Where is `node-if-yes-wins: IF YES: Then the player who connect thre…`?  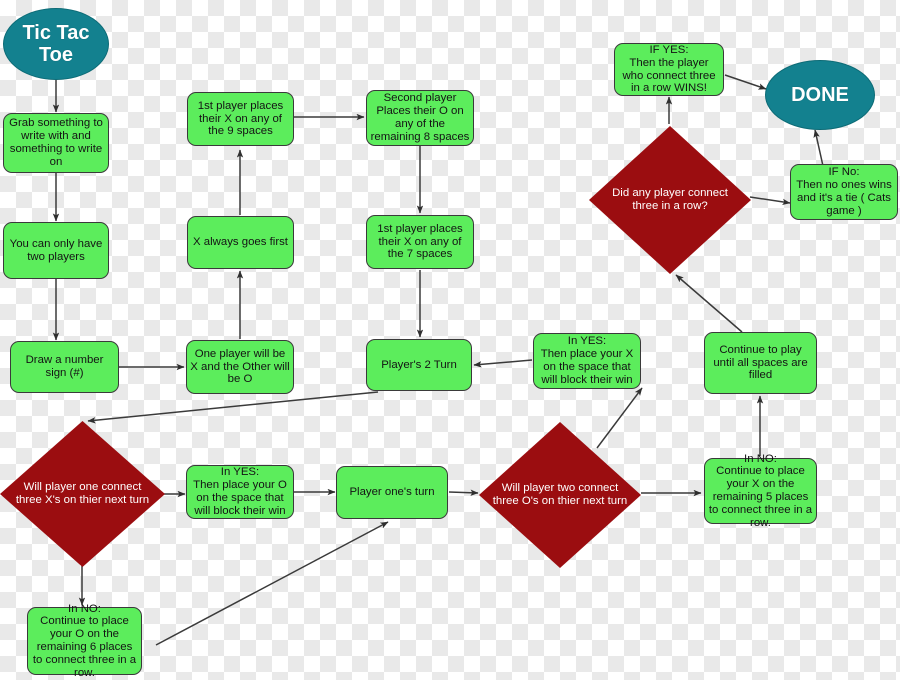 node-if-yes-wins: IF YES: Then the player who connect thre… is located at coordinates (669, 69).